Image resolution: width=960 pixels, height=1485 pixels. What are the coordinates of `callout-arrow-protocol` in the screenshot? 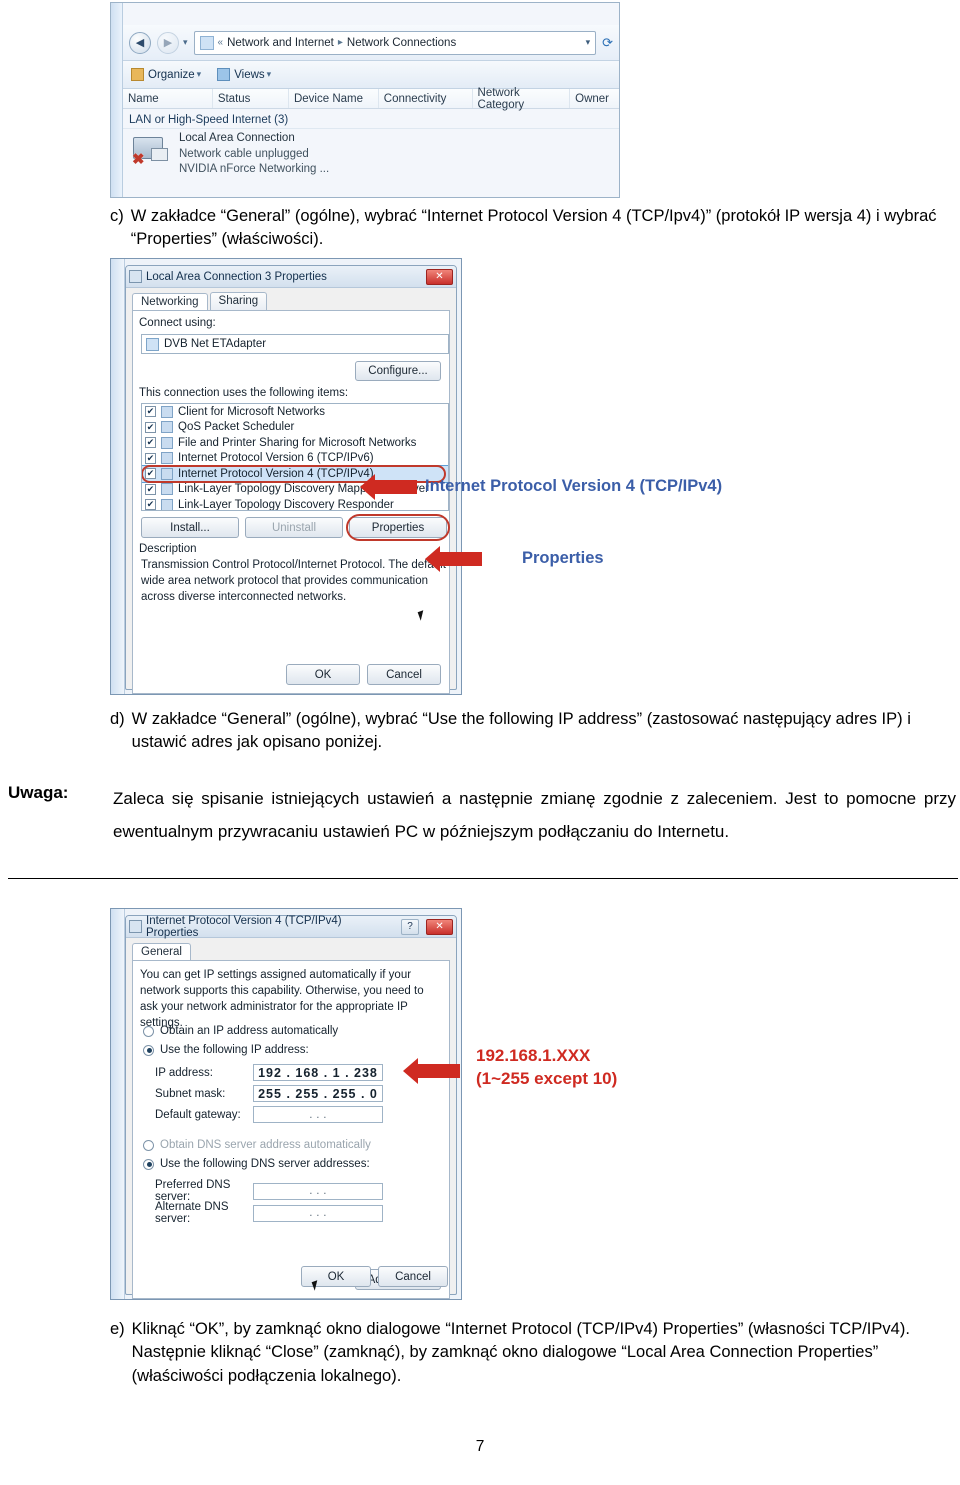 It's located at (388, 487).